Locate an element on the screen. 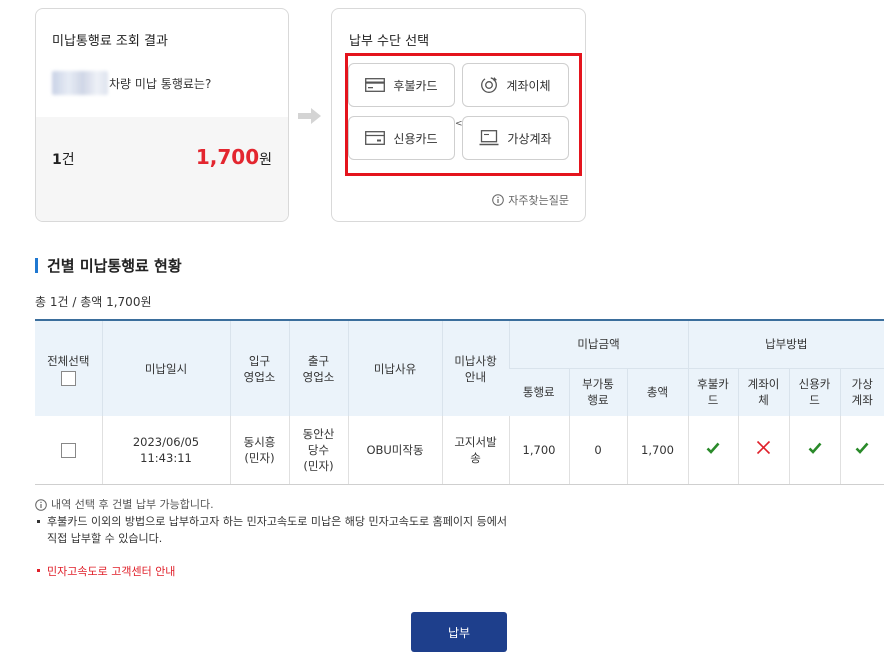  section-heading: 건별 미납통행료 현황 is located at coordinates (108, 265).